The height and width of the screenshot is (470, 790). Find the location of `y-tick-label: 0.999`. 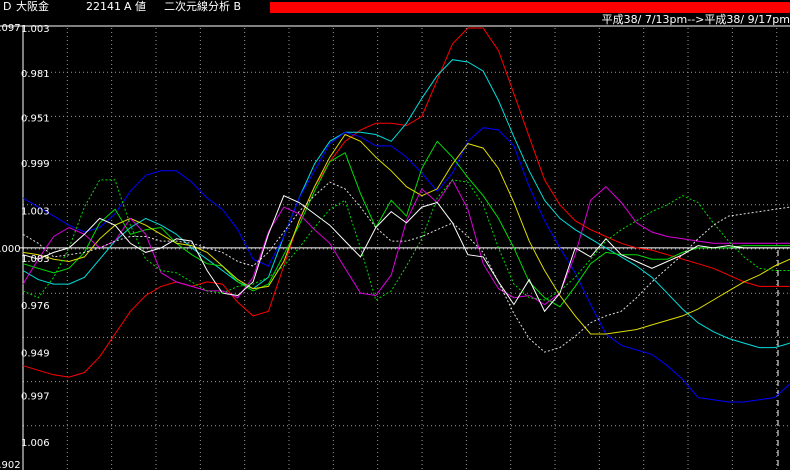

y-tick-label: 0.999 is located at coordinates (35, 164).